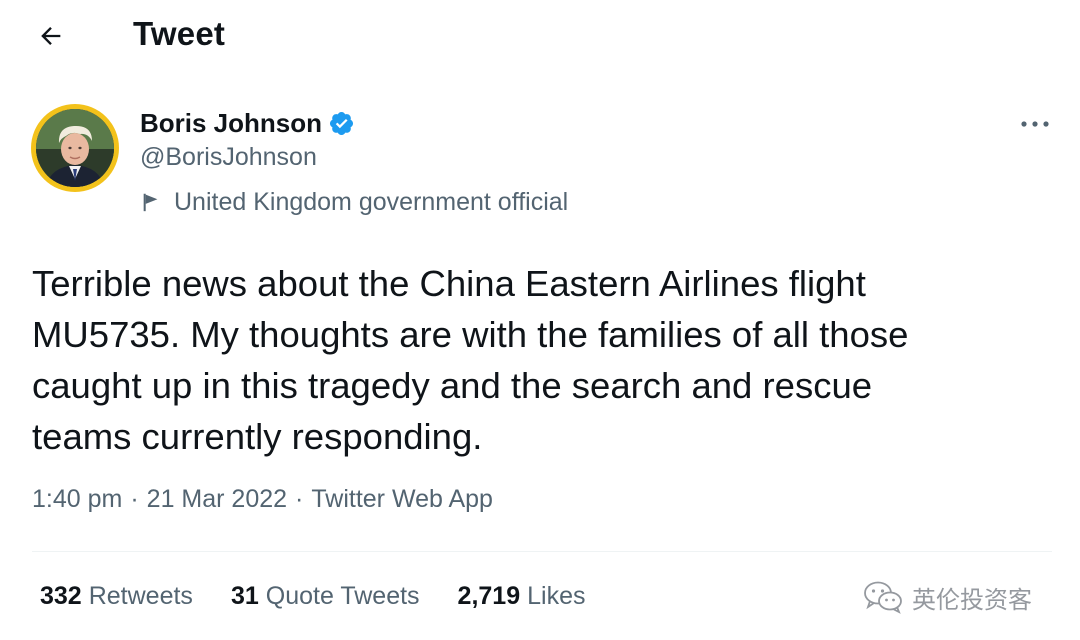 The width and height of the screenshot is (1080, 640). Describe the element at coordinates (228, 157) in the screenshot. I see `author-handle: @BorisJohnson` at that location.